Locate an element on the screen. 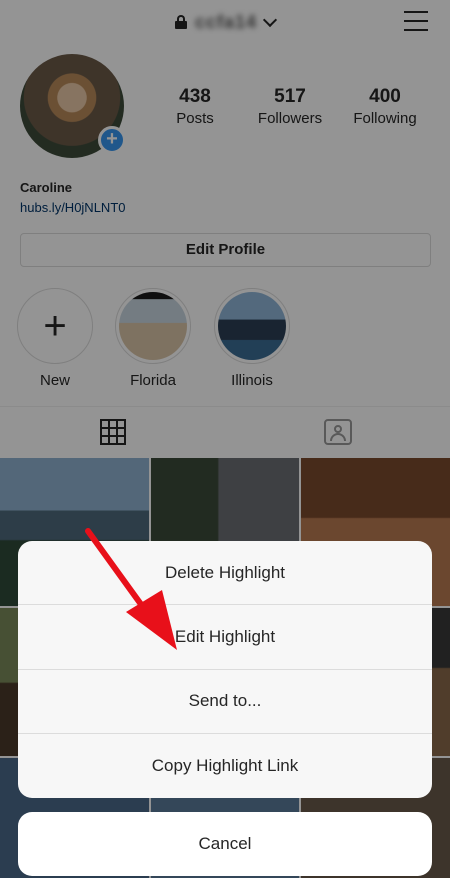  delete-highlight-option: Delete Highlight is located at coordinates (225, 573).